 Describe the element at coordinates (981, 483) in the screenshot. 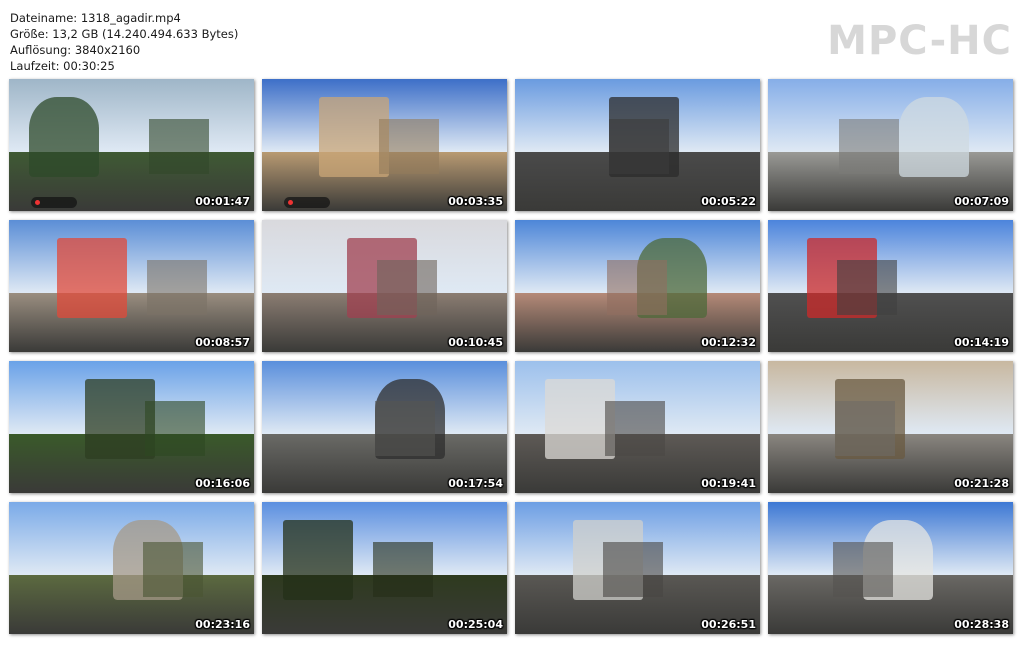

I see `thumbnail-timestamp: 00:21:28` at that location.